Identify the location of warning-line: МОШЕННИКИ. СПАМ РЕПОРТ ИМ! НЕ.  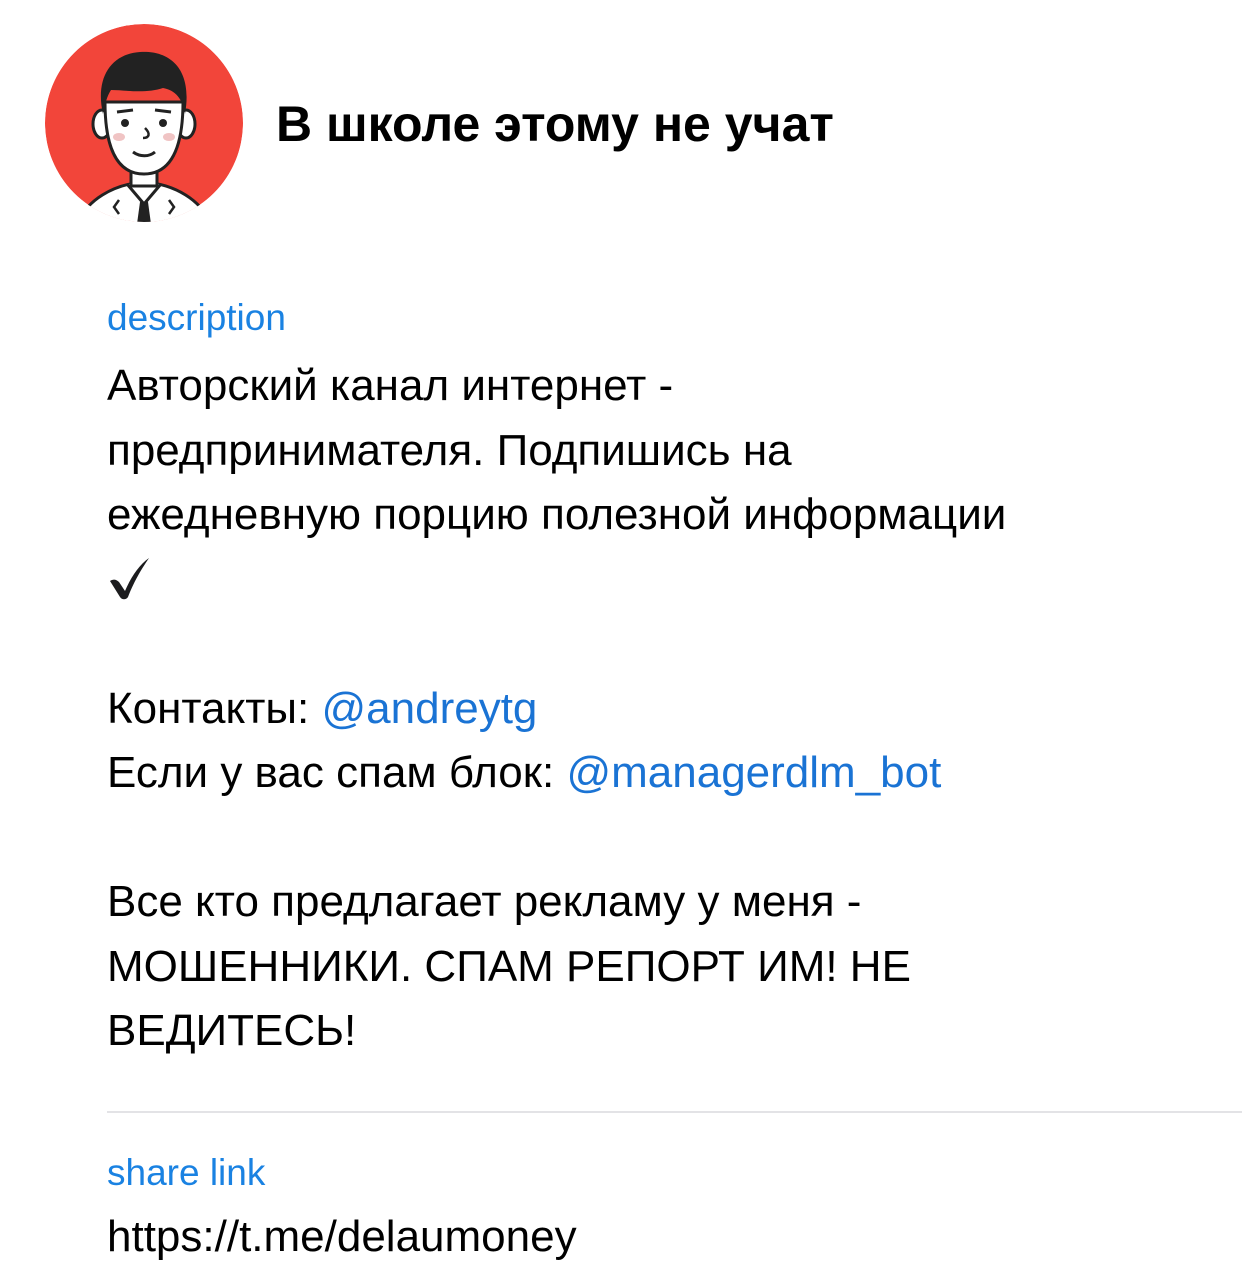
(509, 966).